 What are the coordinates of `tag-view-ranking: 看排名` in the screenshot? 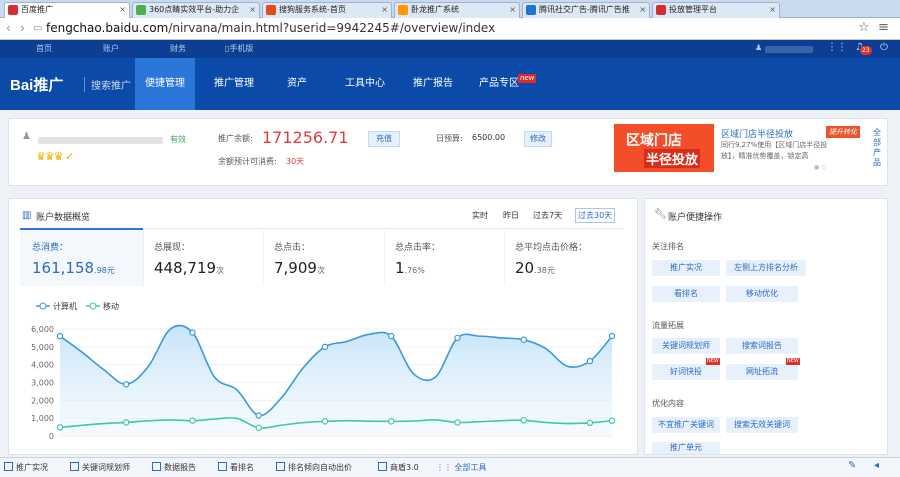 It's located at (686, 294).